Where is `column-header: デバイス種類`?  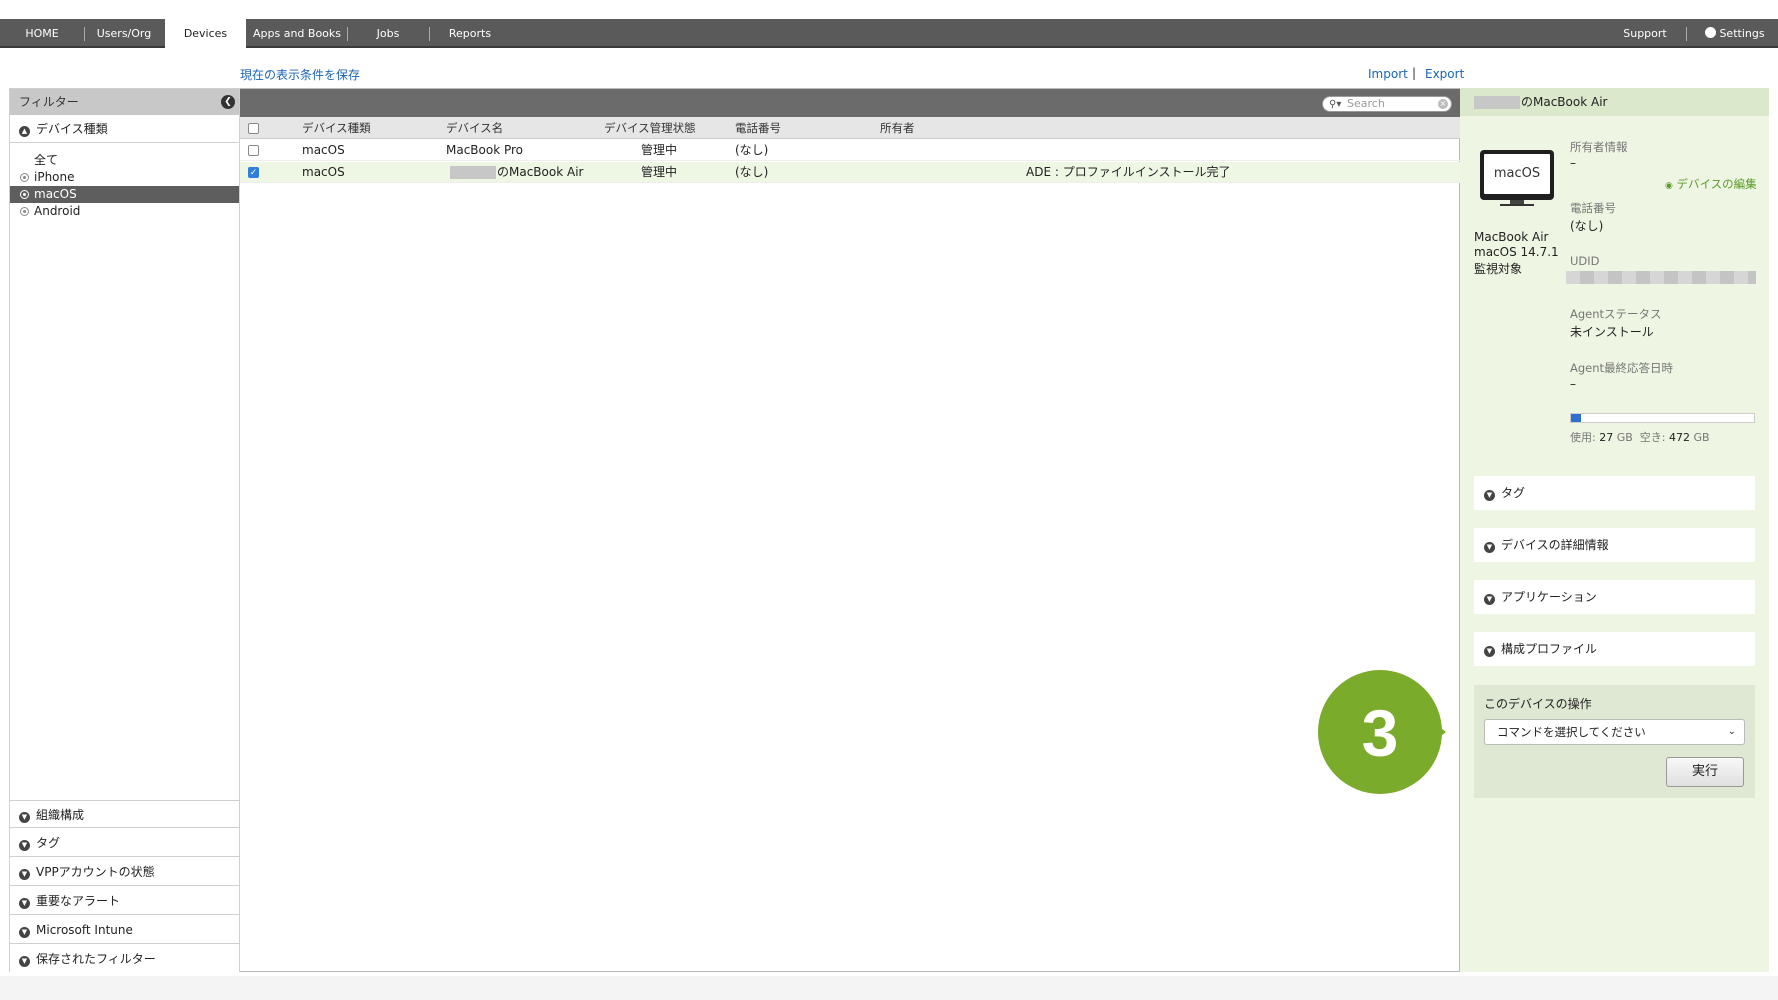 column-header: デバイス種類 is located at coordinates (336, 128).